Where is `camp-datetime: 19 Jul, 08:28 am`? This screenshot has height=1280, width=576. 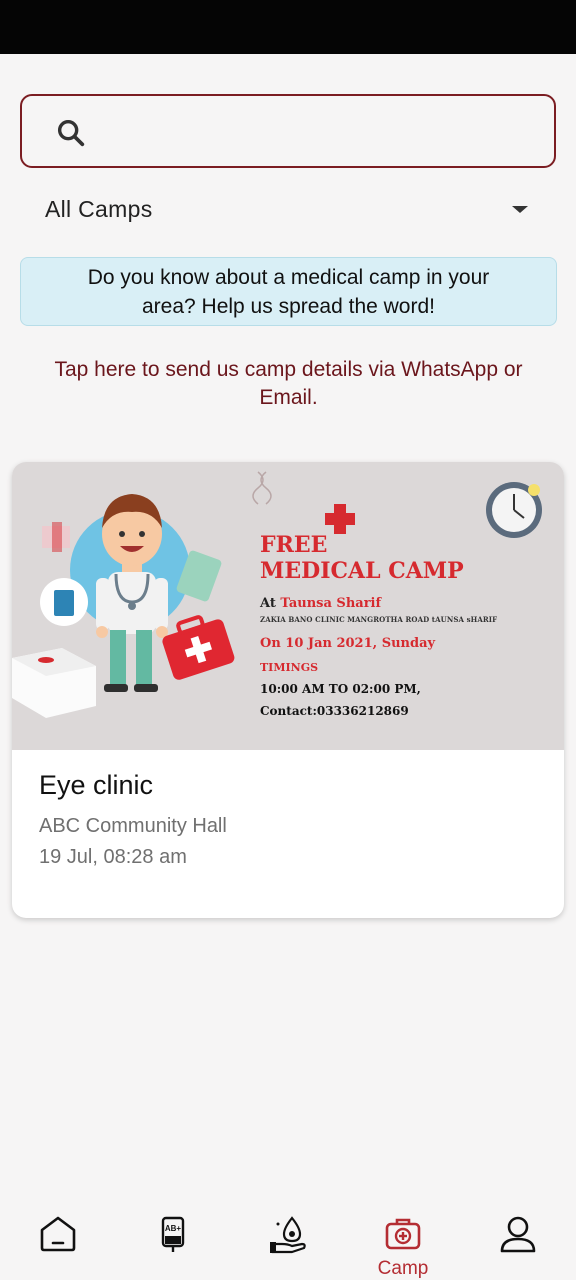 camp-datetime: 19 Jul, 08:28 am is located at coordinates (113, 857).